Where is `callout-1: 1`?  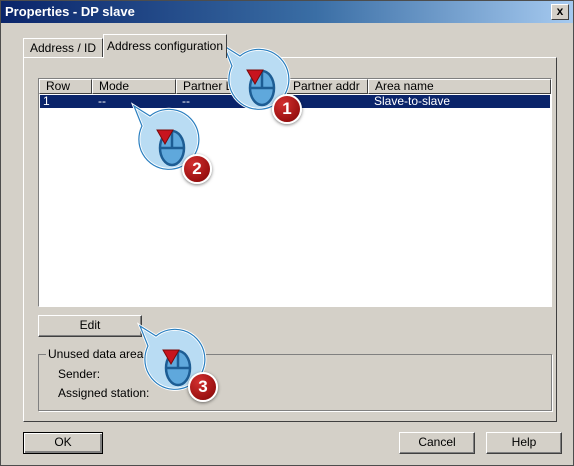 callout-1: 1 is located at coordinates (260, 83).